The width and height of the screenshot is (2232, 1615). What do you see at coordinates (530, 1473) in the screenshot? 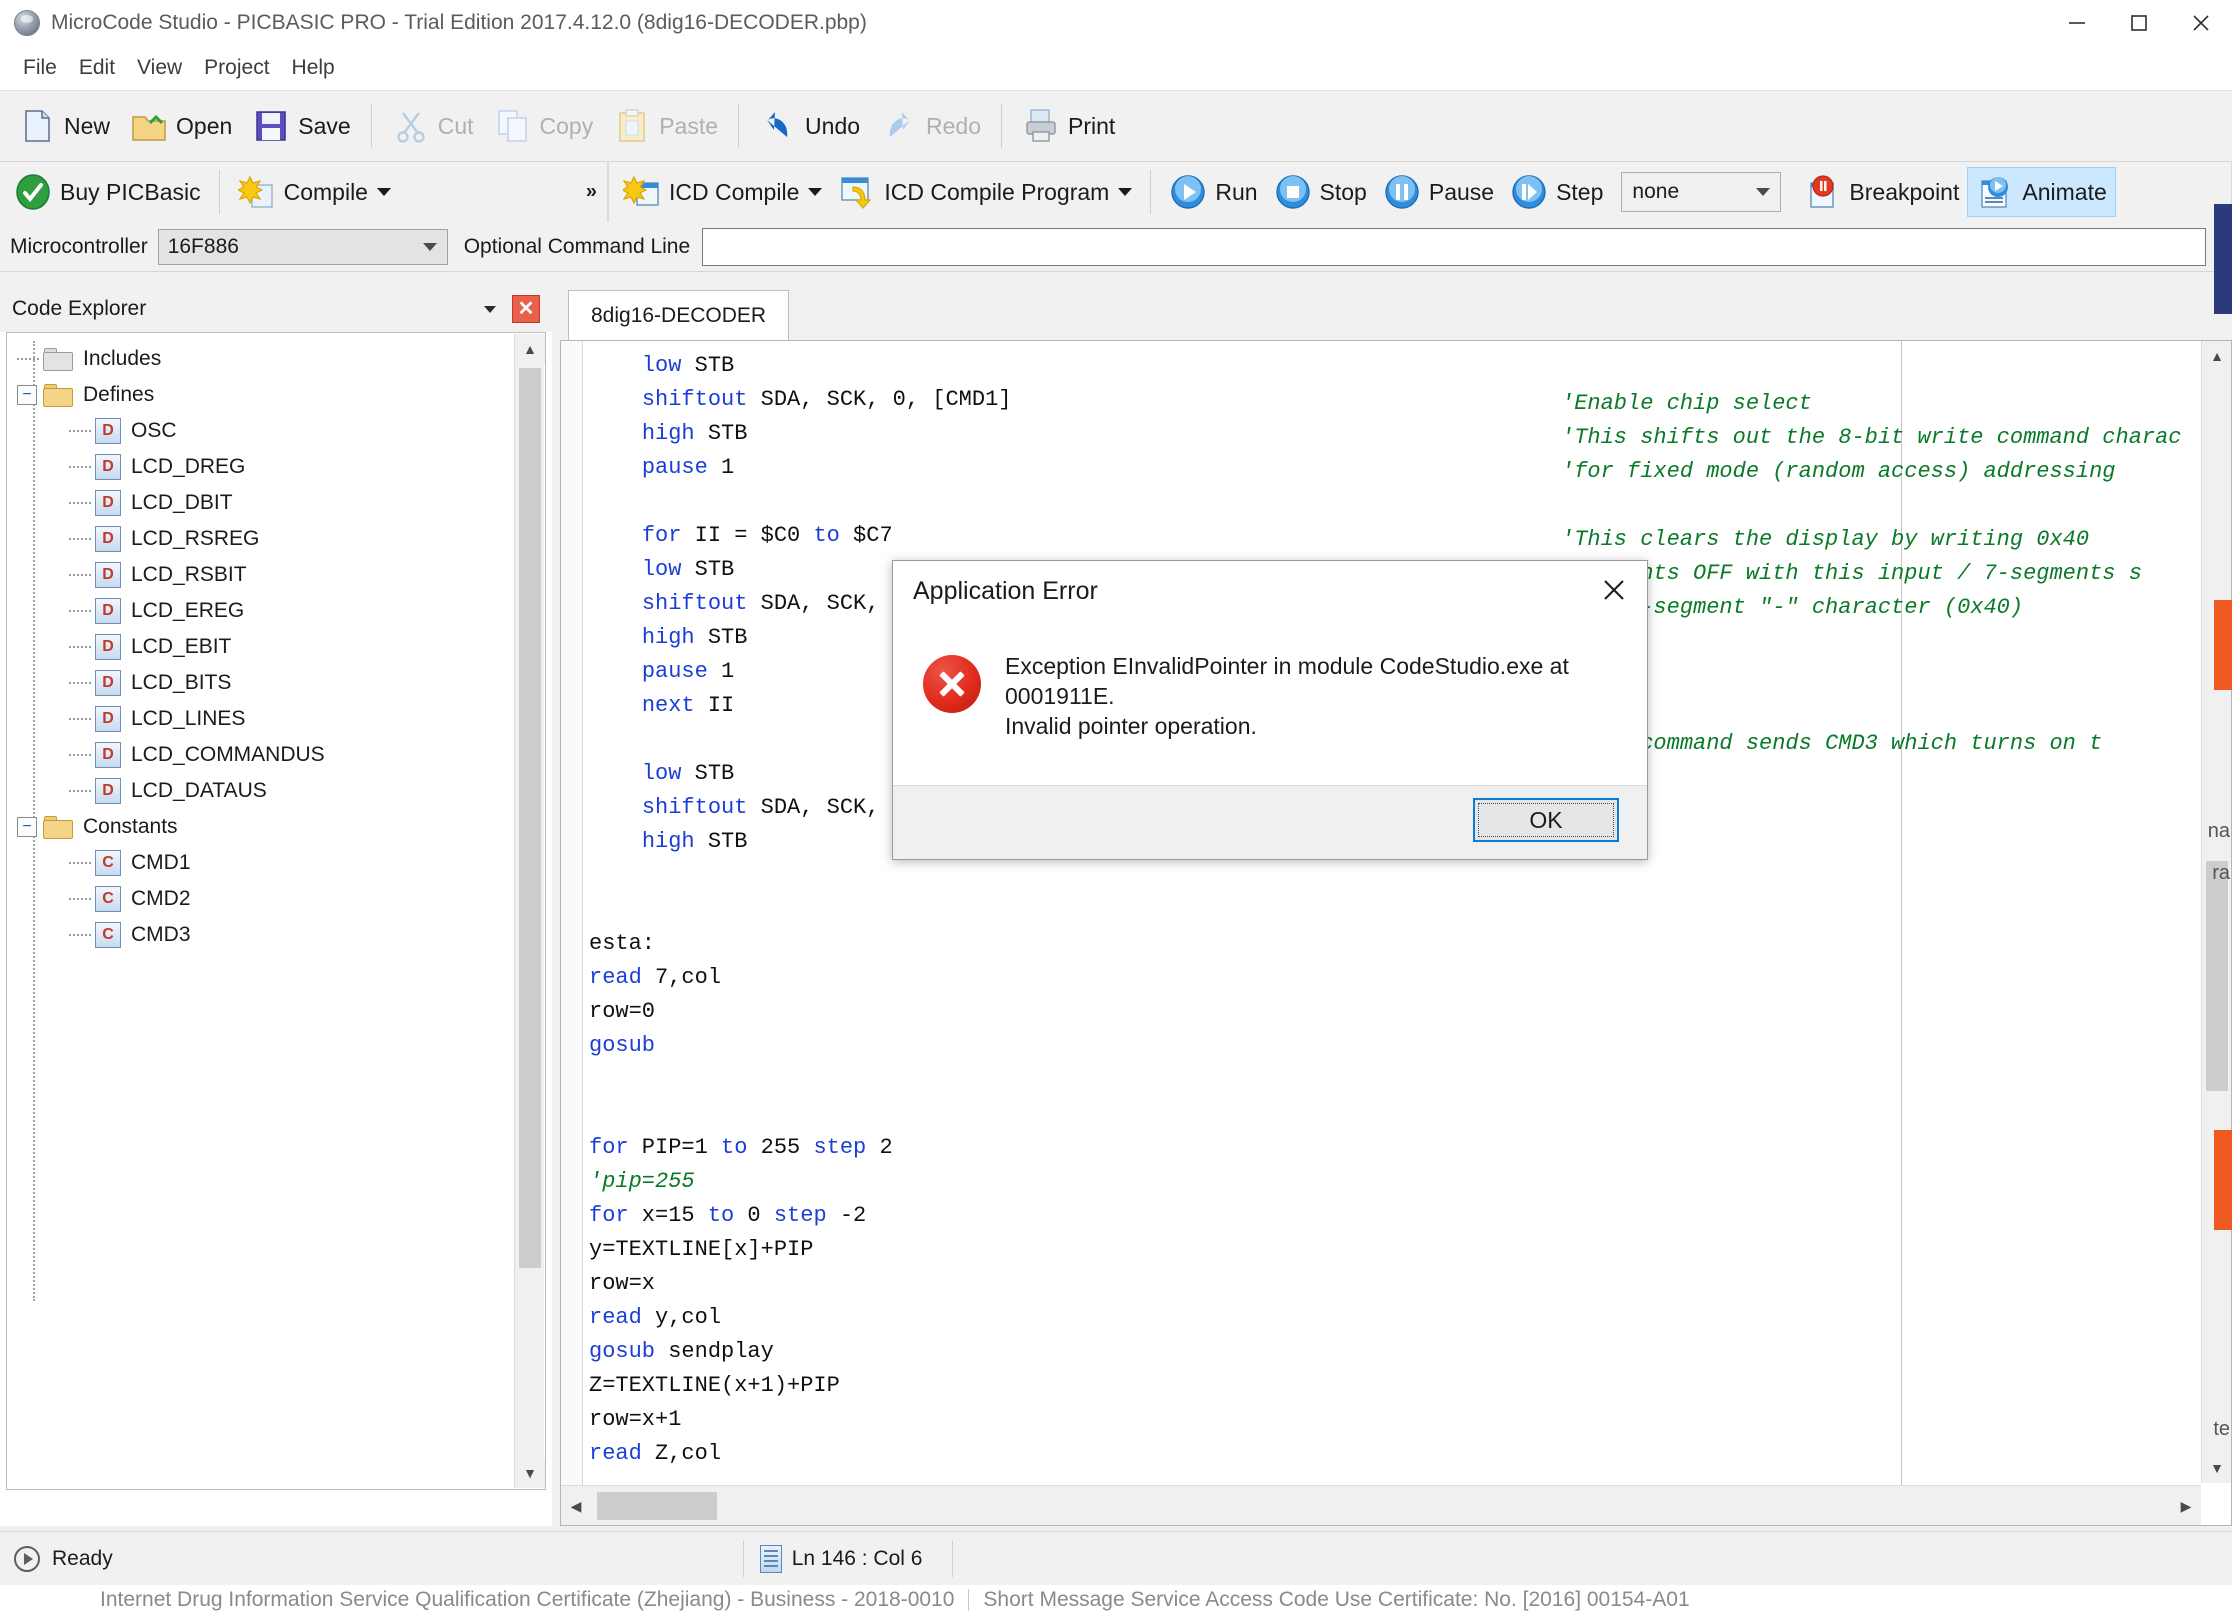
I see `explorer-scroll-down-icon: ▼` at bounding box center [530, 1473].